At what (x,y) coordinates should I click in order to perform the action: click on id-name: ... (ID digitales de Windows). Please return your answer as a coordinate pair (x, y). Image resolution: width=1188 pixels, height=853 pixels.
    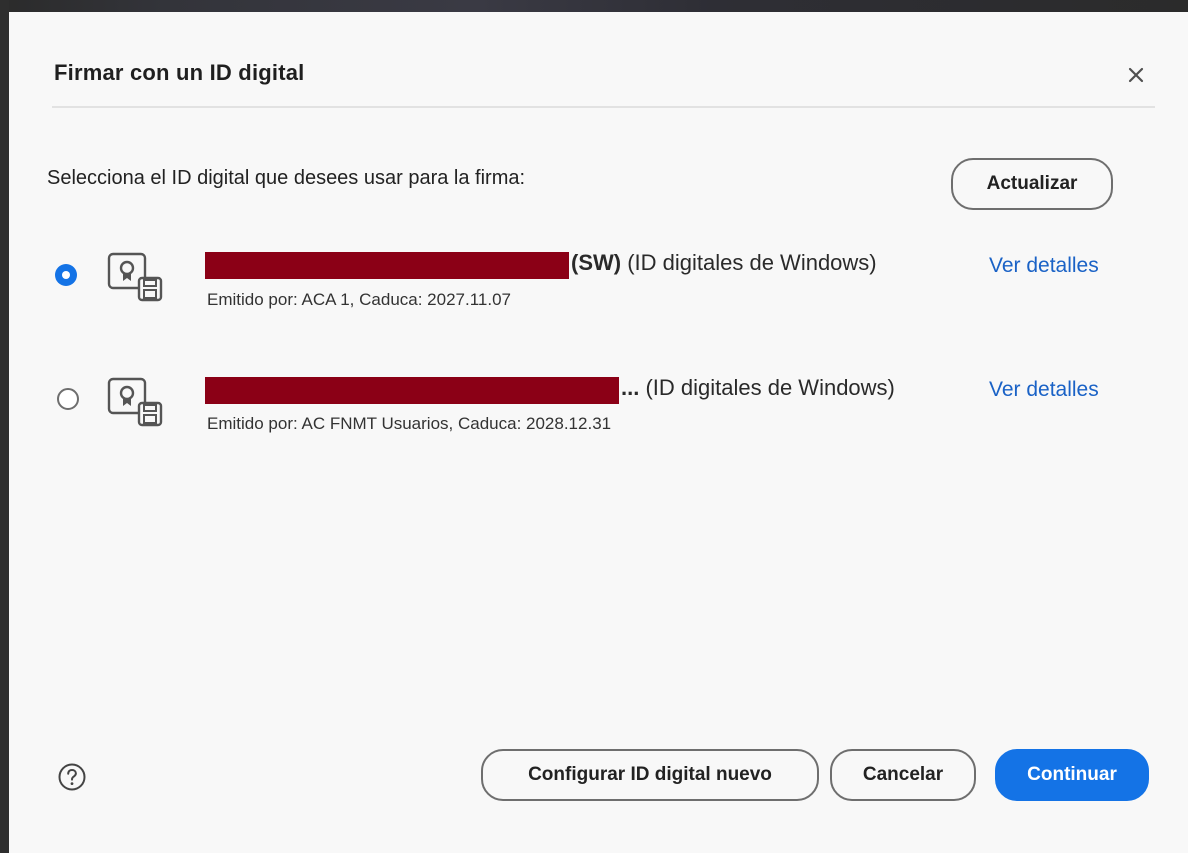
    Looking at the image, I should click on (758, 388).